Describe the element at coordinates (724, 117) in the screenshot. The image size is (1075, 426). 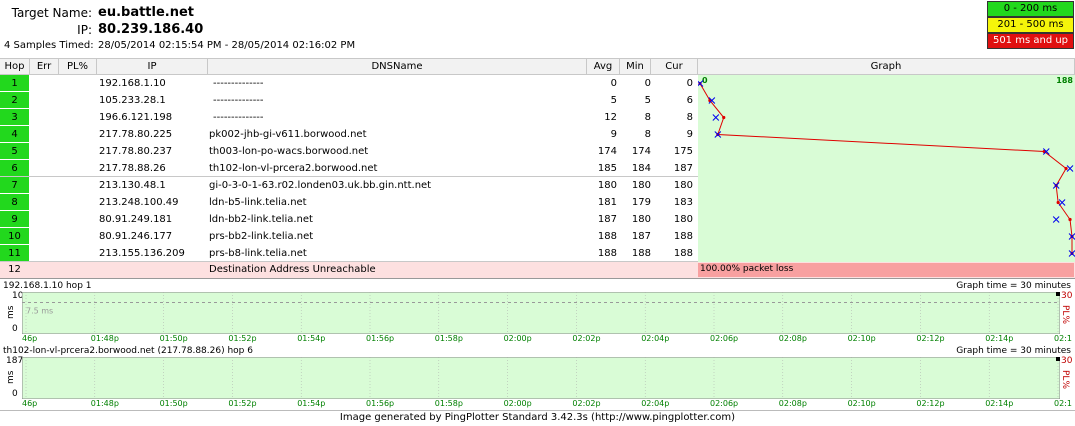
I see `avg-point` at that location.